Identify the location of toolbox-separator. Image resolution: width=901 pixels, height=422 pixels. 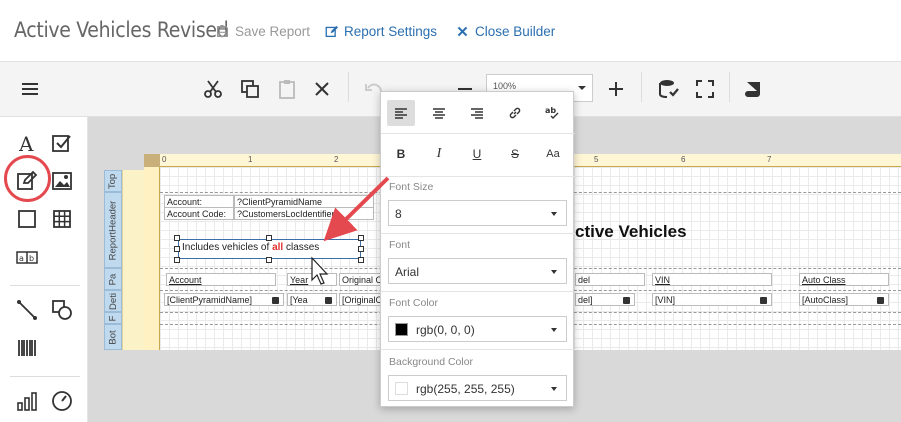
(45, 376).